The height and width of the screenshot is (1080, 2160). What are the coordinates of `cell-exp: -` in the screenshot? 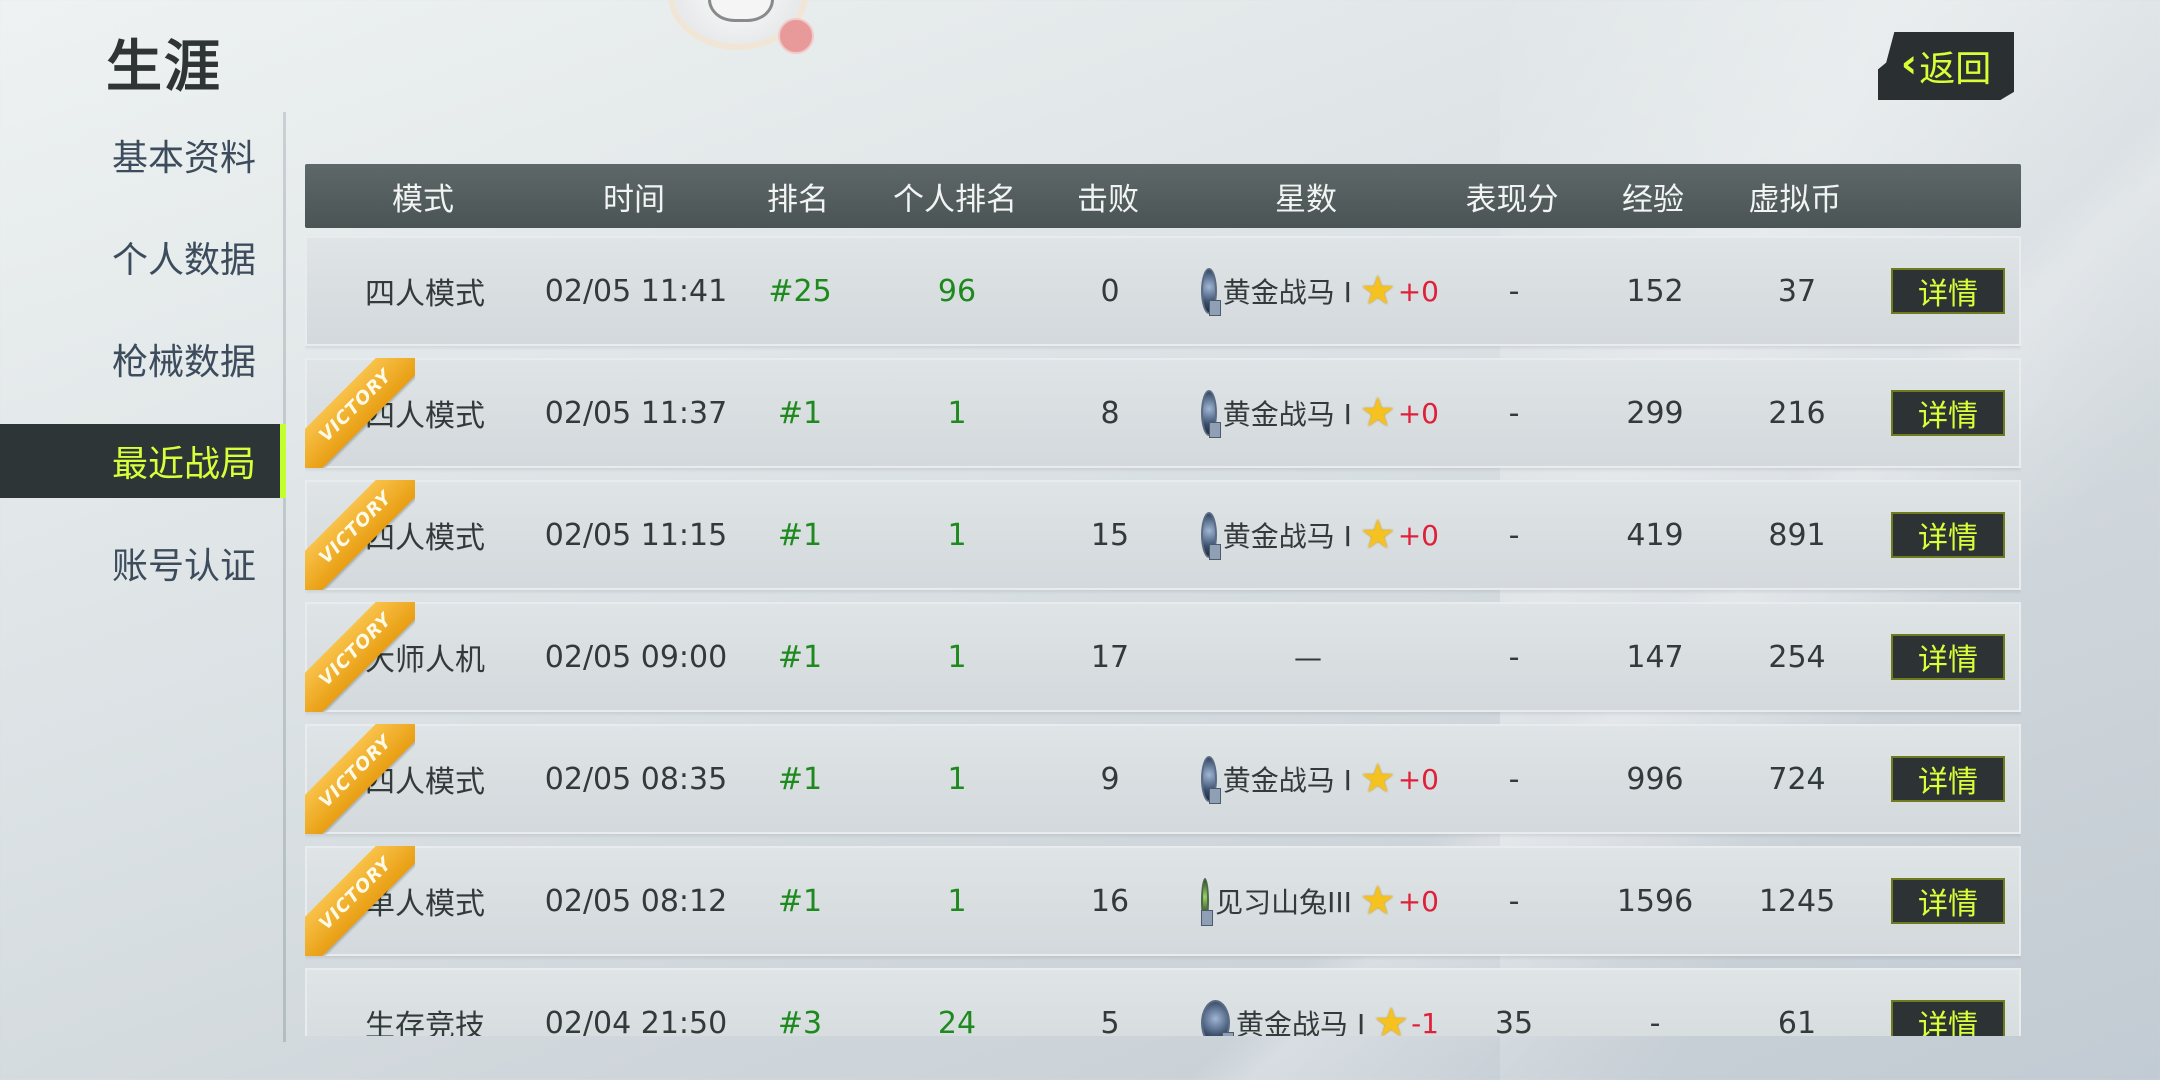 It's located at (1655, 1021).